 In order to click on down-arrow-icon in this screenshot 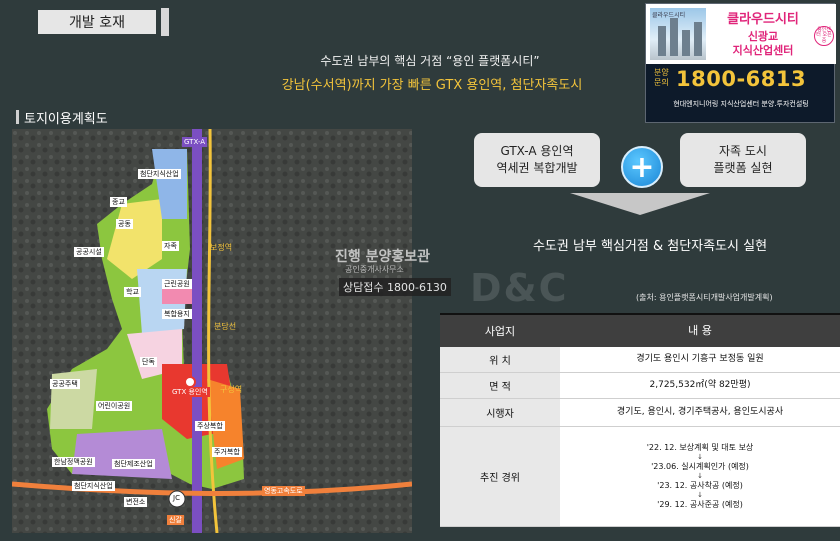, I will do `click(640, 204)`.